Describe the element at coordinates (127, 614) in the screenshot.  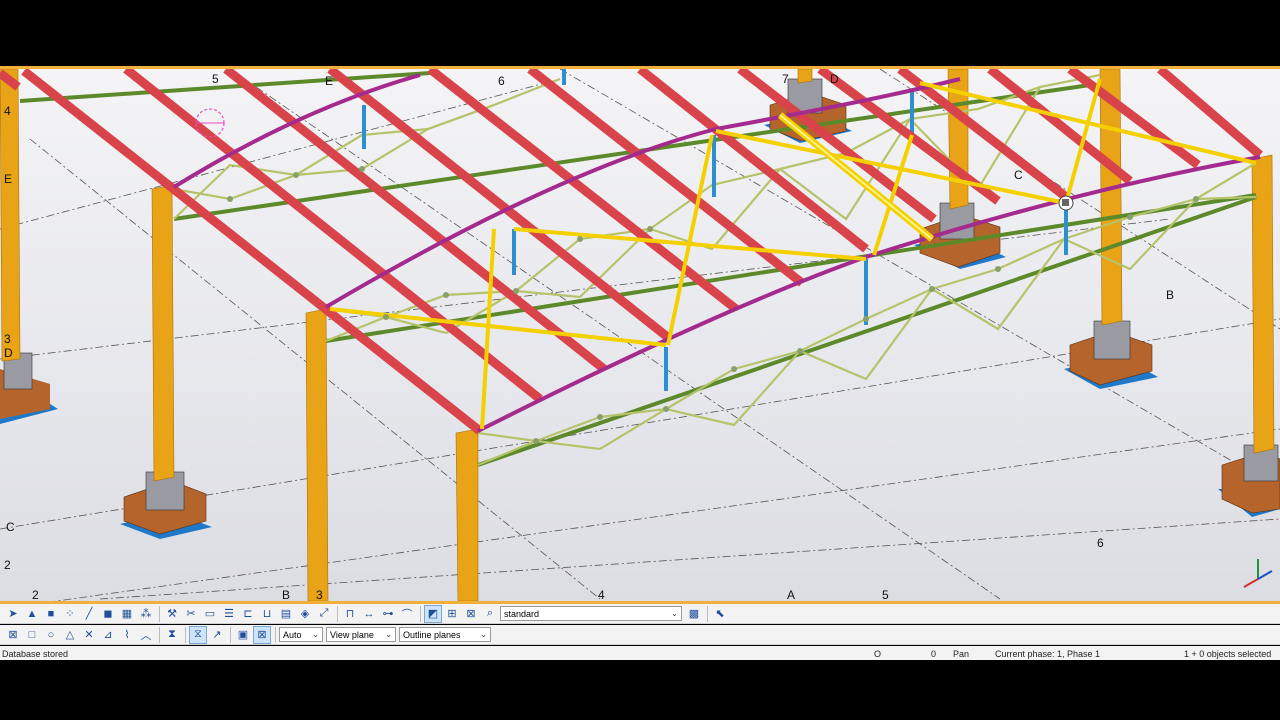
I see `select-mesh-icon: ▦` at that location.